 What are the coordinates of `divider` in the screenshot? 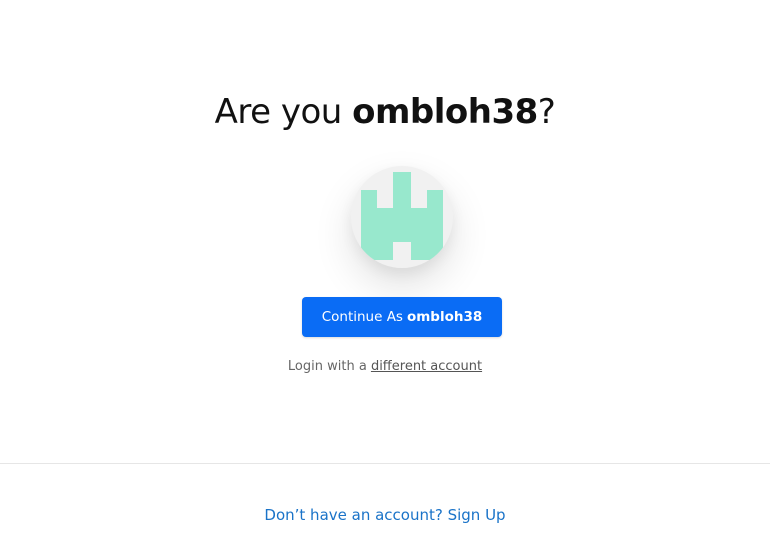 It's located at (385, 463).